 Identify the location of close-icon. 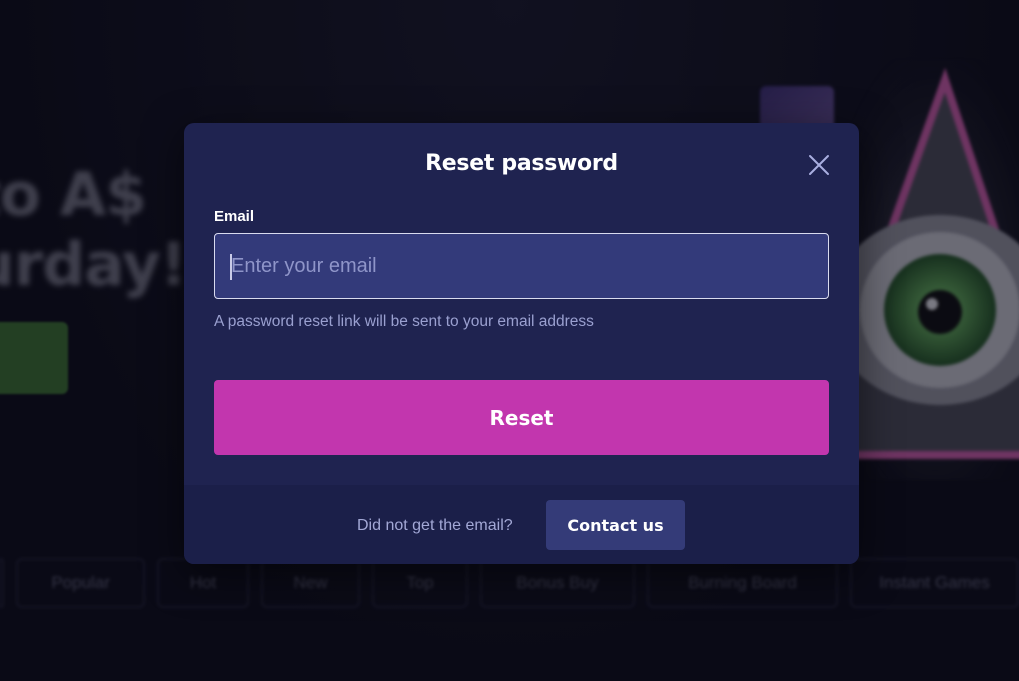
(819, 165).